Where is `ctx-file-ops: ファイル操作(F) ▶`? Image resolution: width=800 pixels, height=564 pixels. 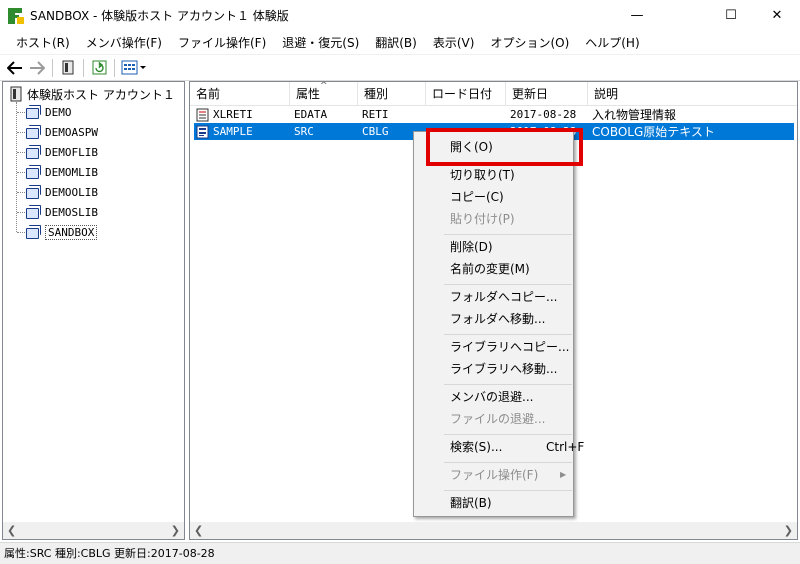
ctx-file-ops: ファイル操作(F) ▶ is located at coordinates (509, 475).